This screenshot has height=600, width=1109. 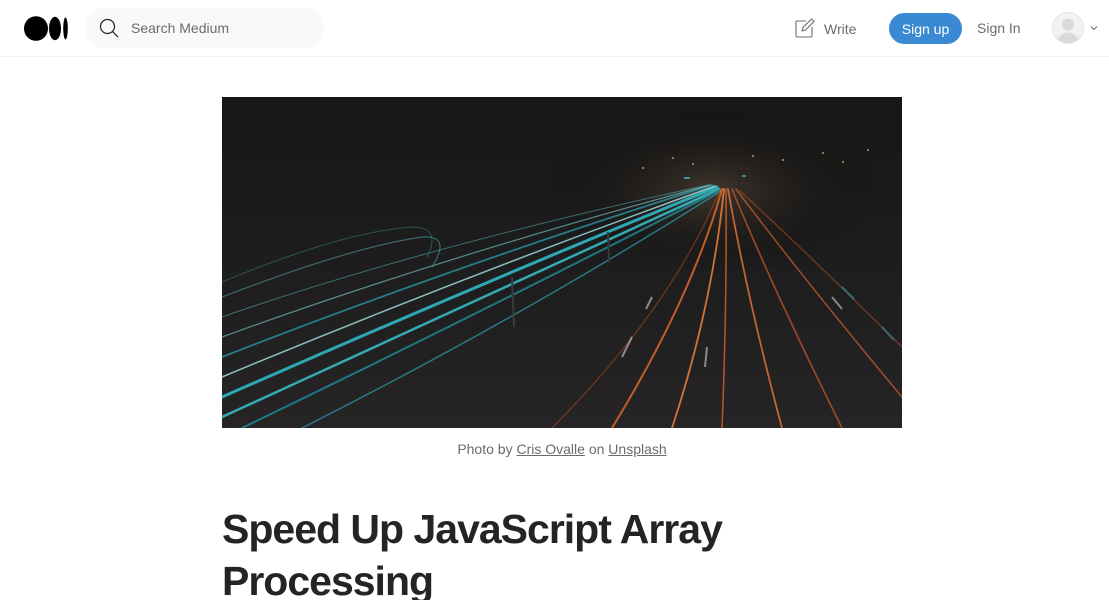 I want to click on sign-in-link: Sign In, so click(x=999, y=28).